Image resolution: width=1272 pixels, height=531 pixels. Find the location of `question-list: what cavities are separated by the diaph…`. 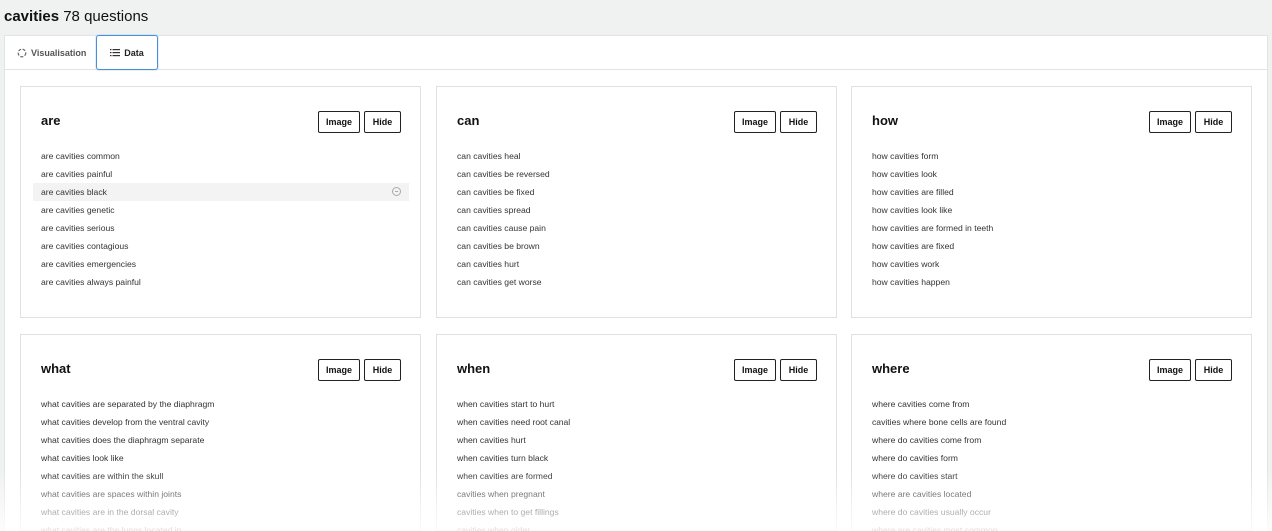

question-list: what cavities are separated by the diaph… is located at coordinates (221, 463).